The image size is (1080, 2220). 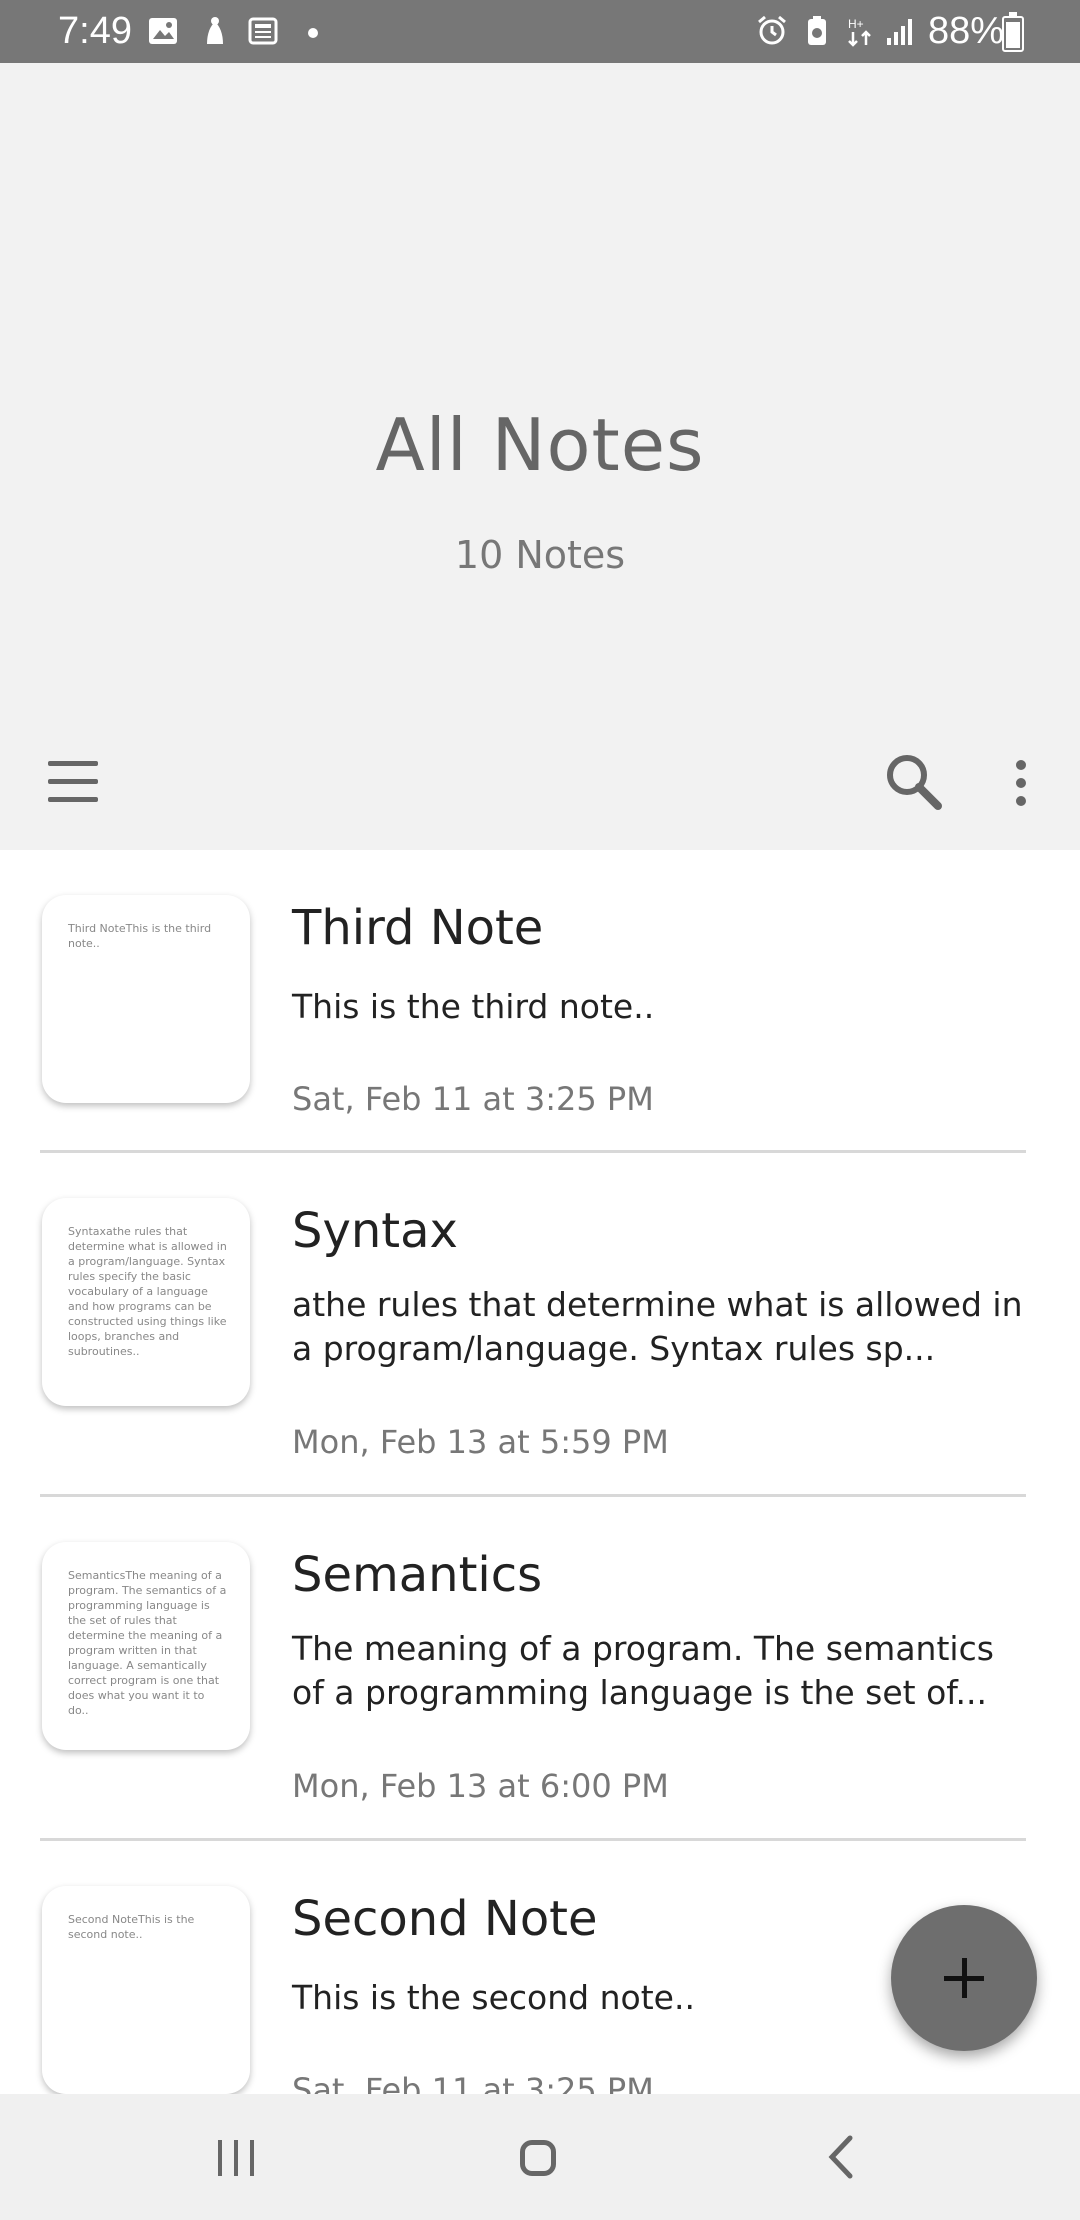 I want to click on battery-icon, so click(x=1013, y=32).